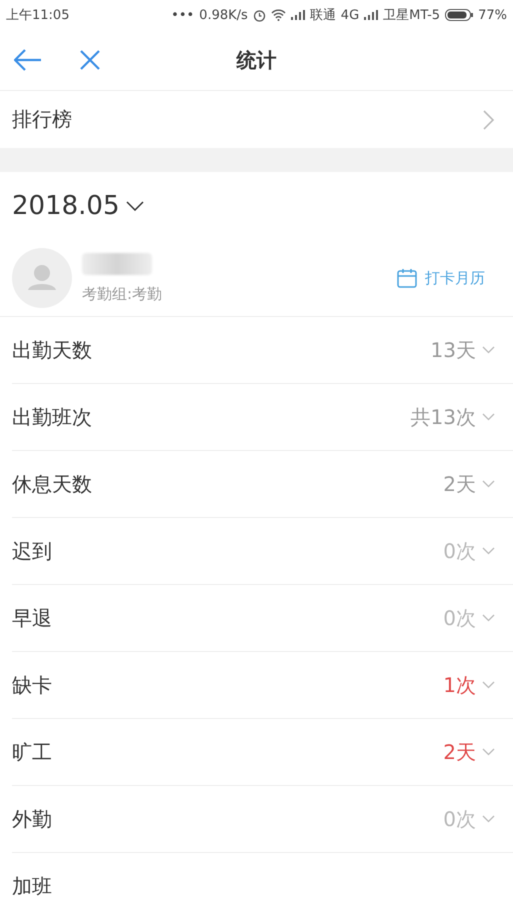 The width and height of the screenshot is (513, 920). What do you see at coordinates (459, 15) in the screenshot?
I see `battery-icon` at bounding box center [459, 15].